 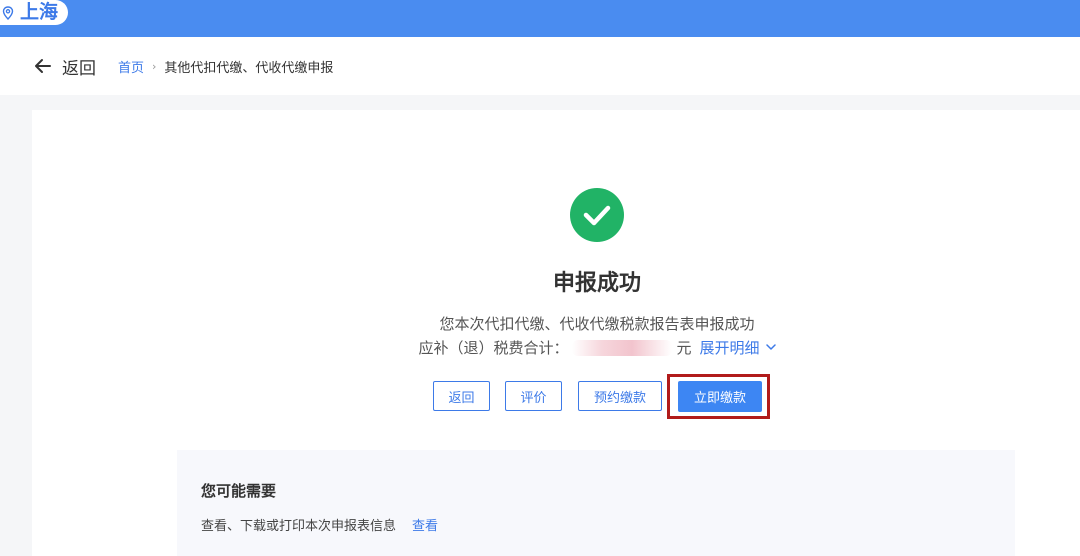 I want to click on result-description: 您本次代扣代缴、代收代缴税款报告表申报成功, so click(x=597, y=324).